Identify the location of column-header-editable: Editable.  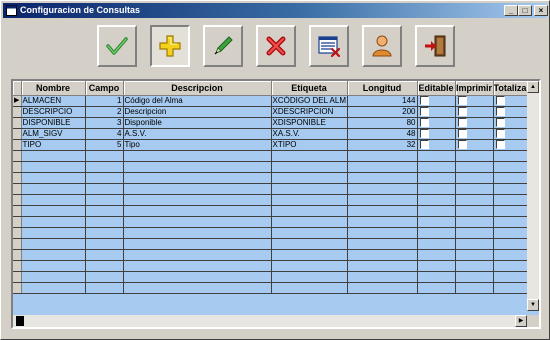
(436, 88).